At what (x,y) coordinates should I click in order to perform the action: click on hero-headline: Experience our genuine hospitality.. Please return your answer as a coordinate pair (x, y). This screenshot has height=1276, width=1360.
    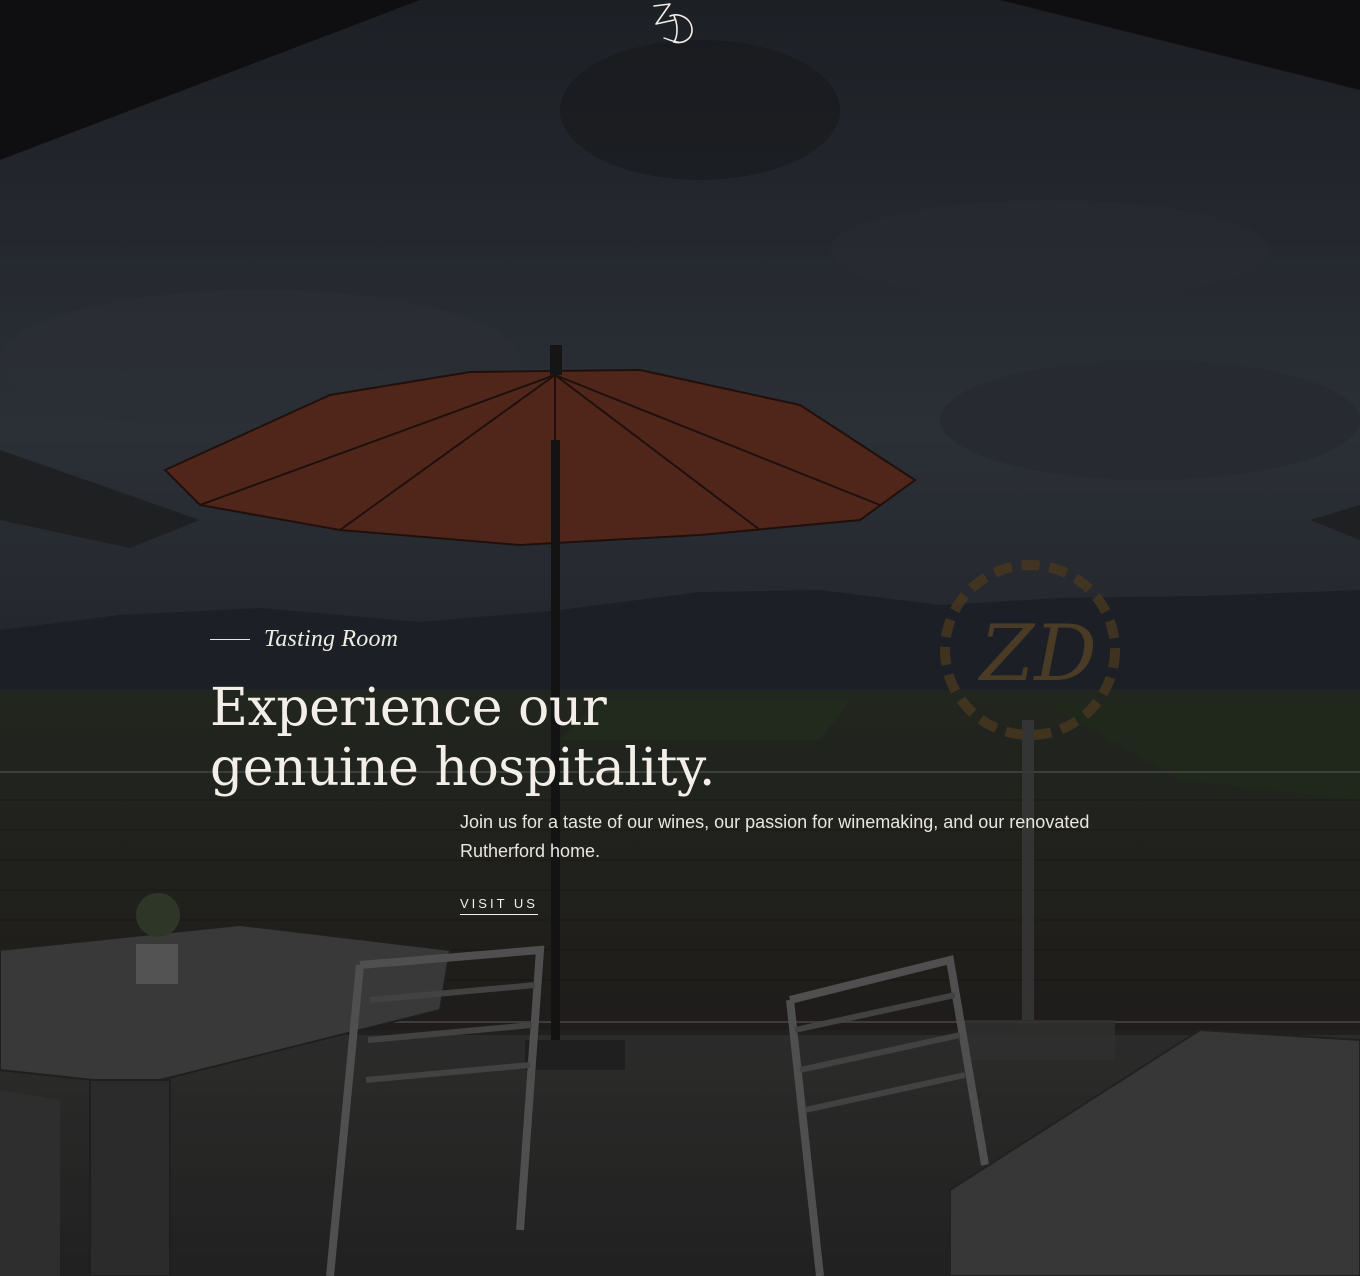
    Looking at the image, I should click on (660, 738).